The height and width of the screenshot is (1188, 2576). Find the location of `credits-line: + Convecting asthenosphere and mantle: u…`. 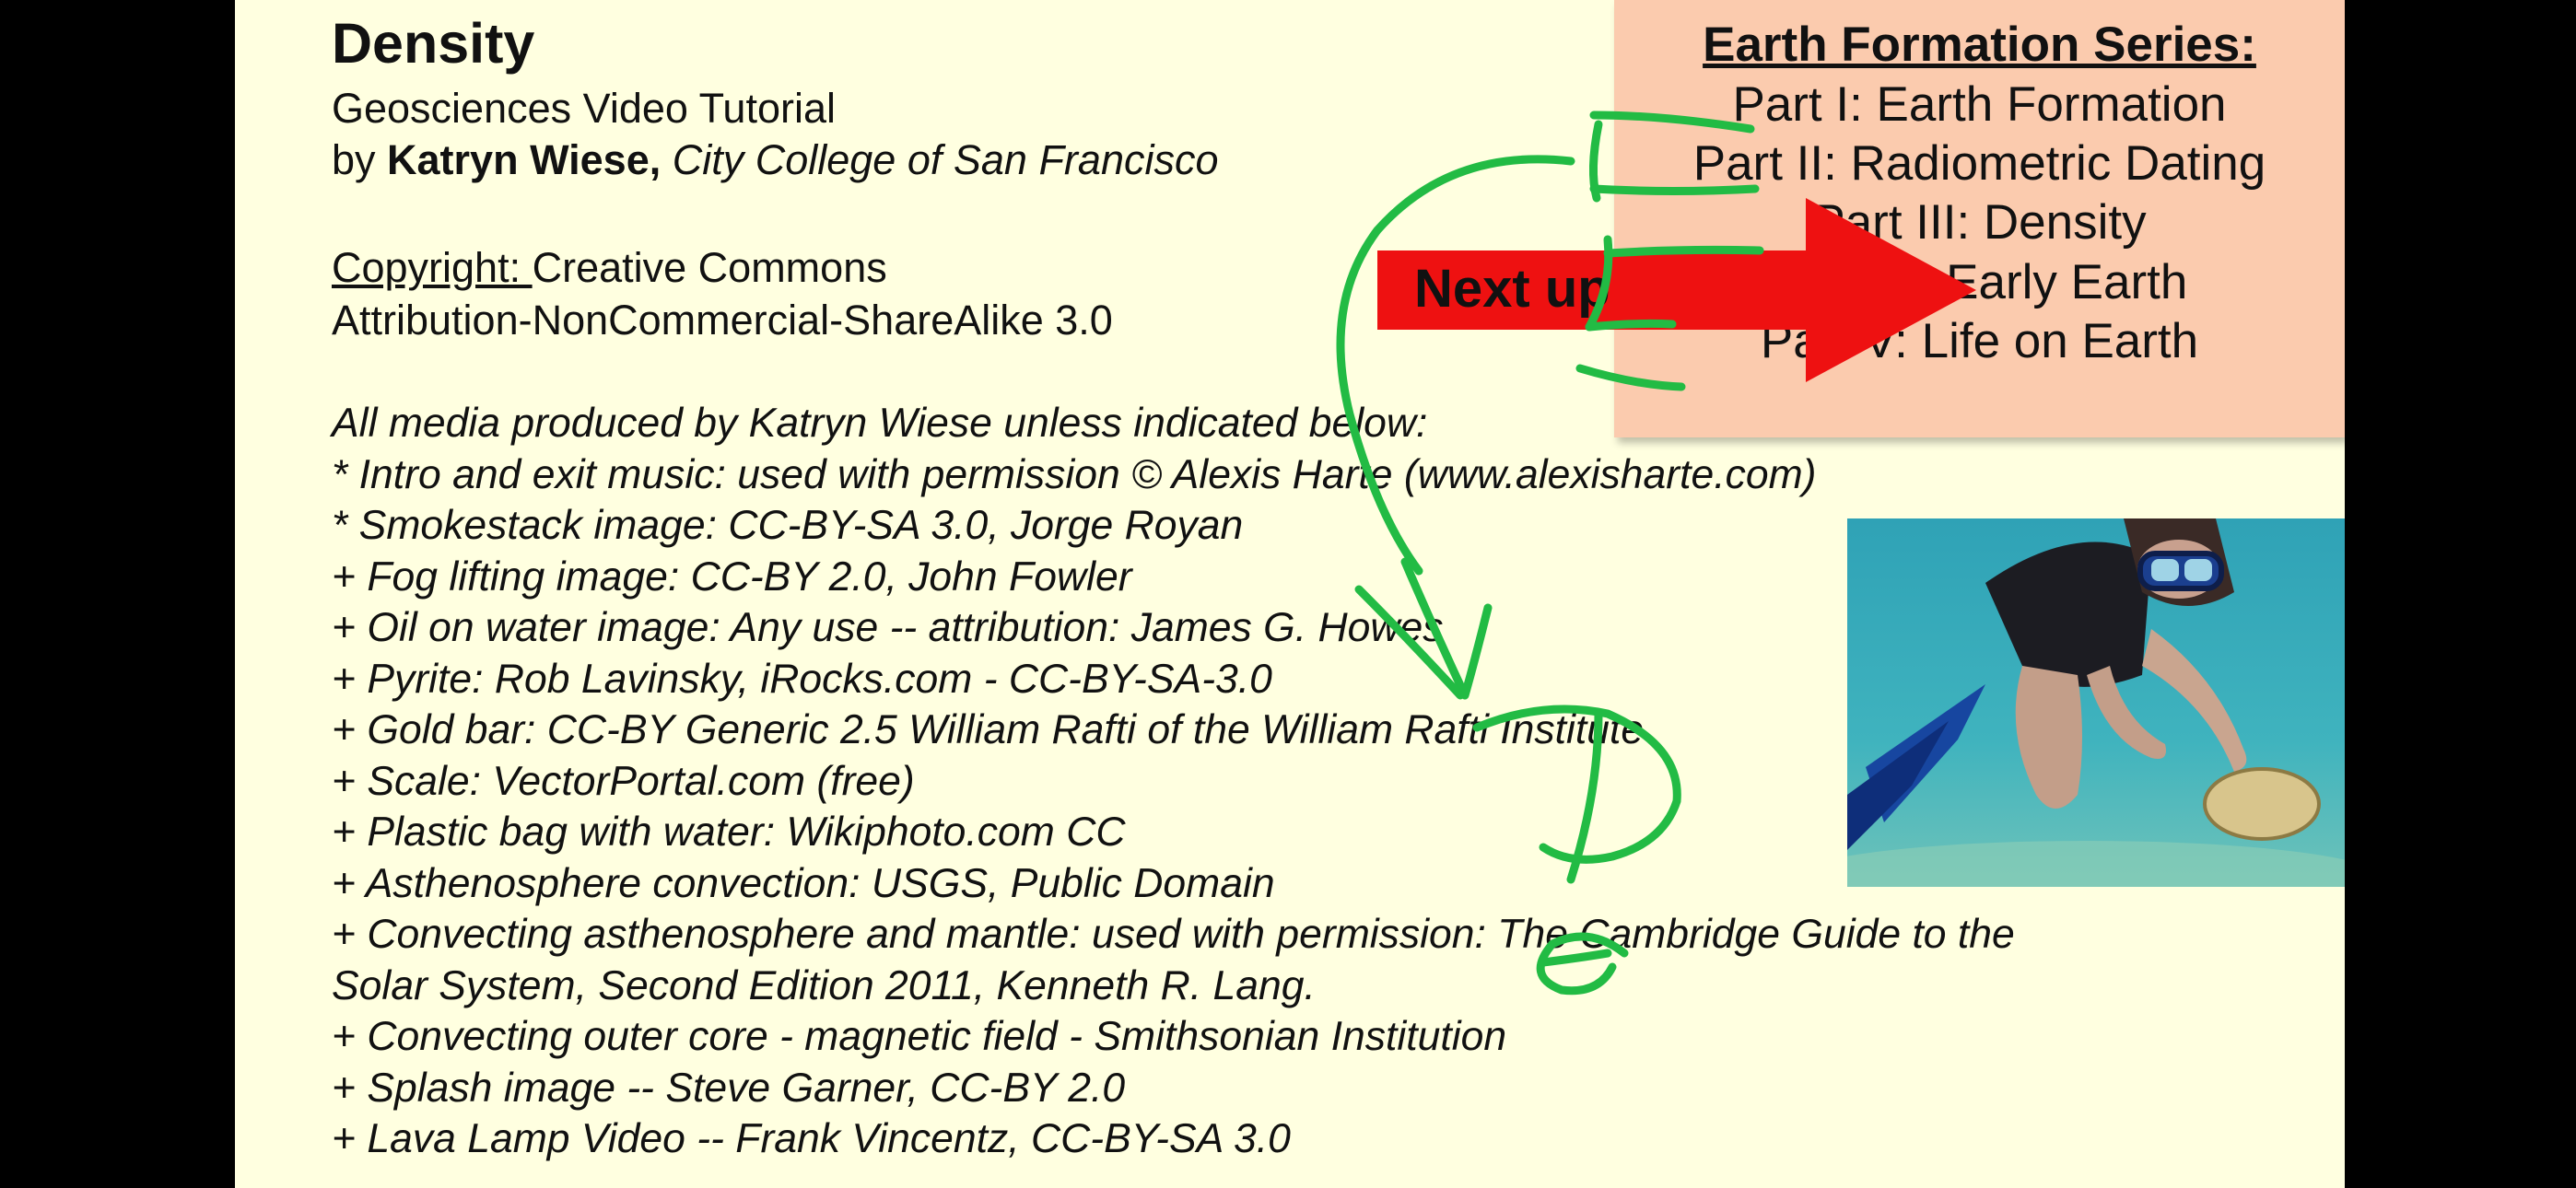

credits-line: + Convecting asthenosphere and mantle: u… is located at coordinates (1173, 934).